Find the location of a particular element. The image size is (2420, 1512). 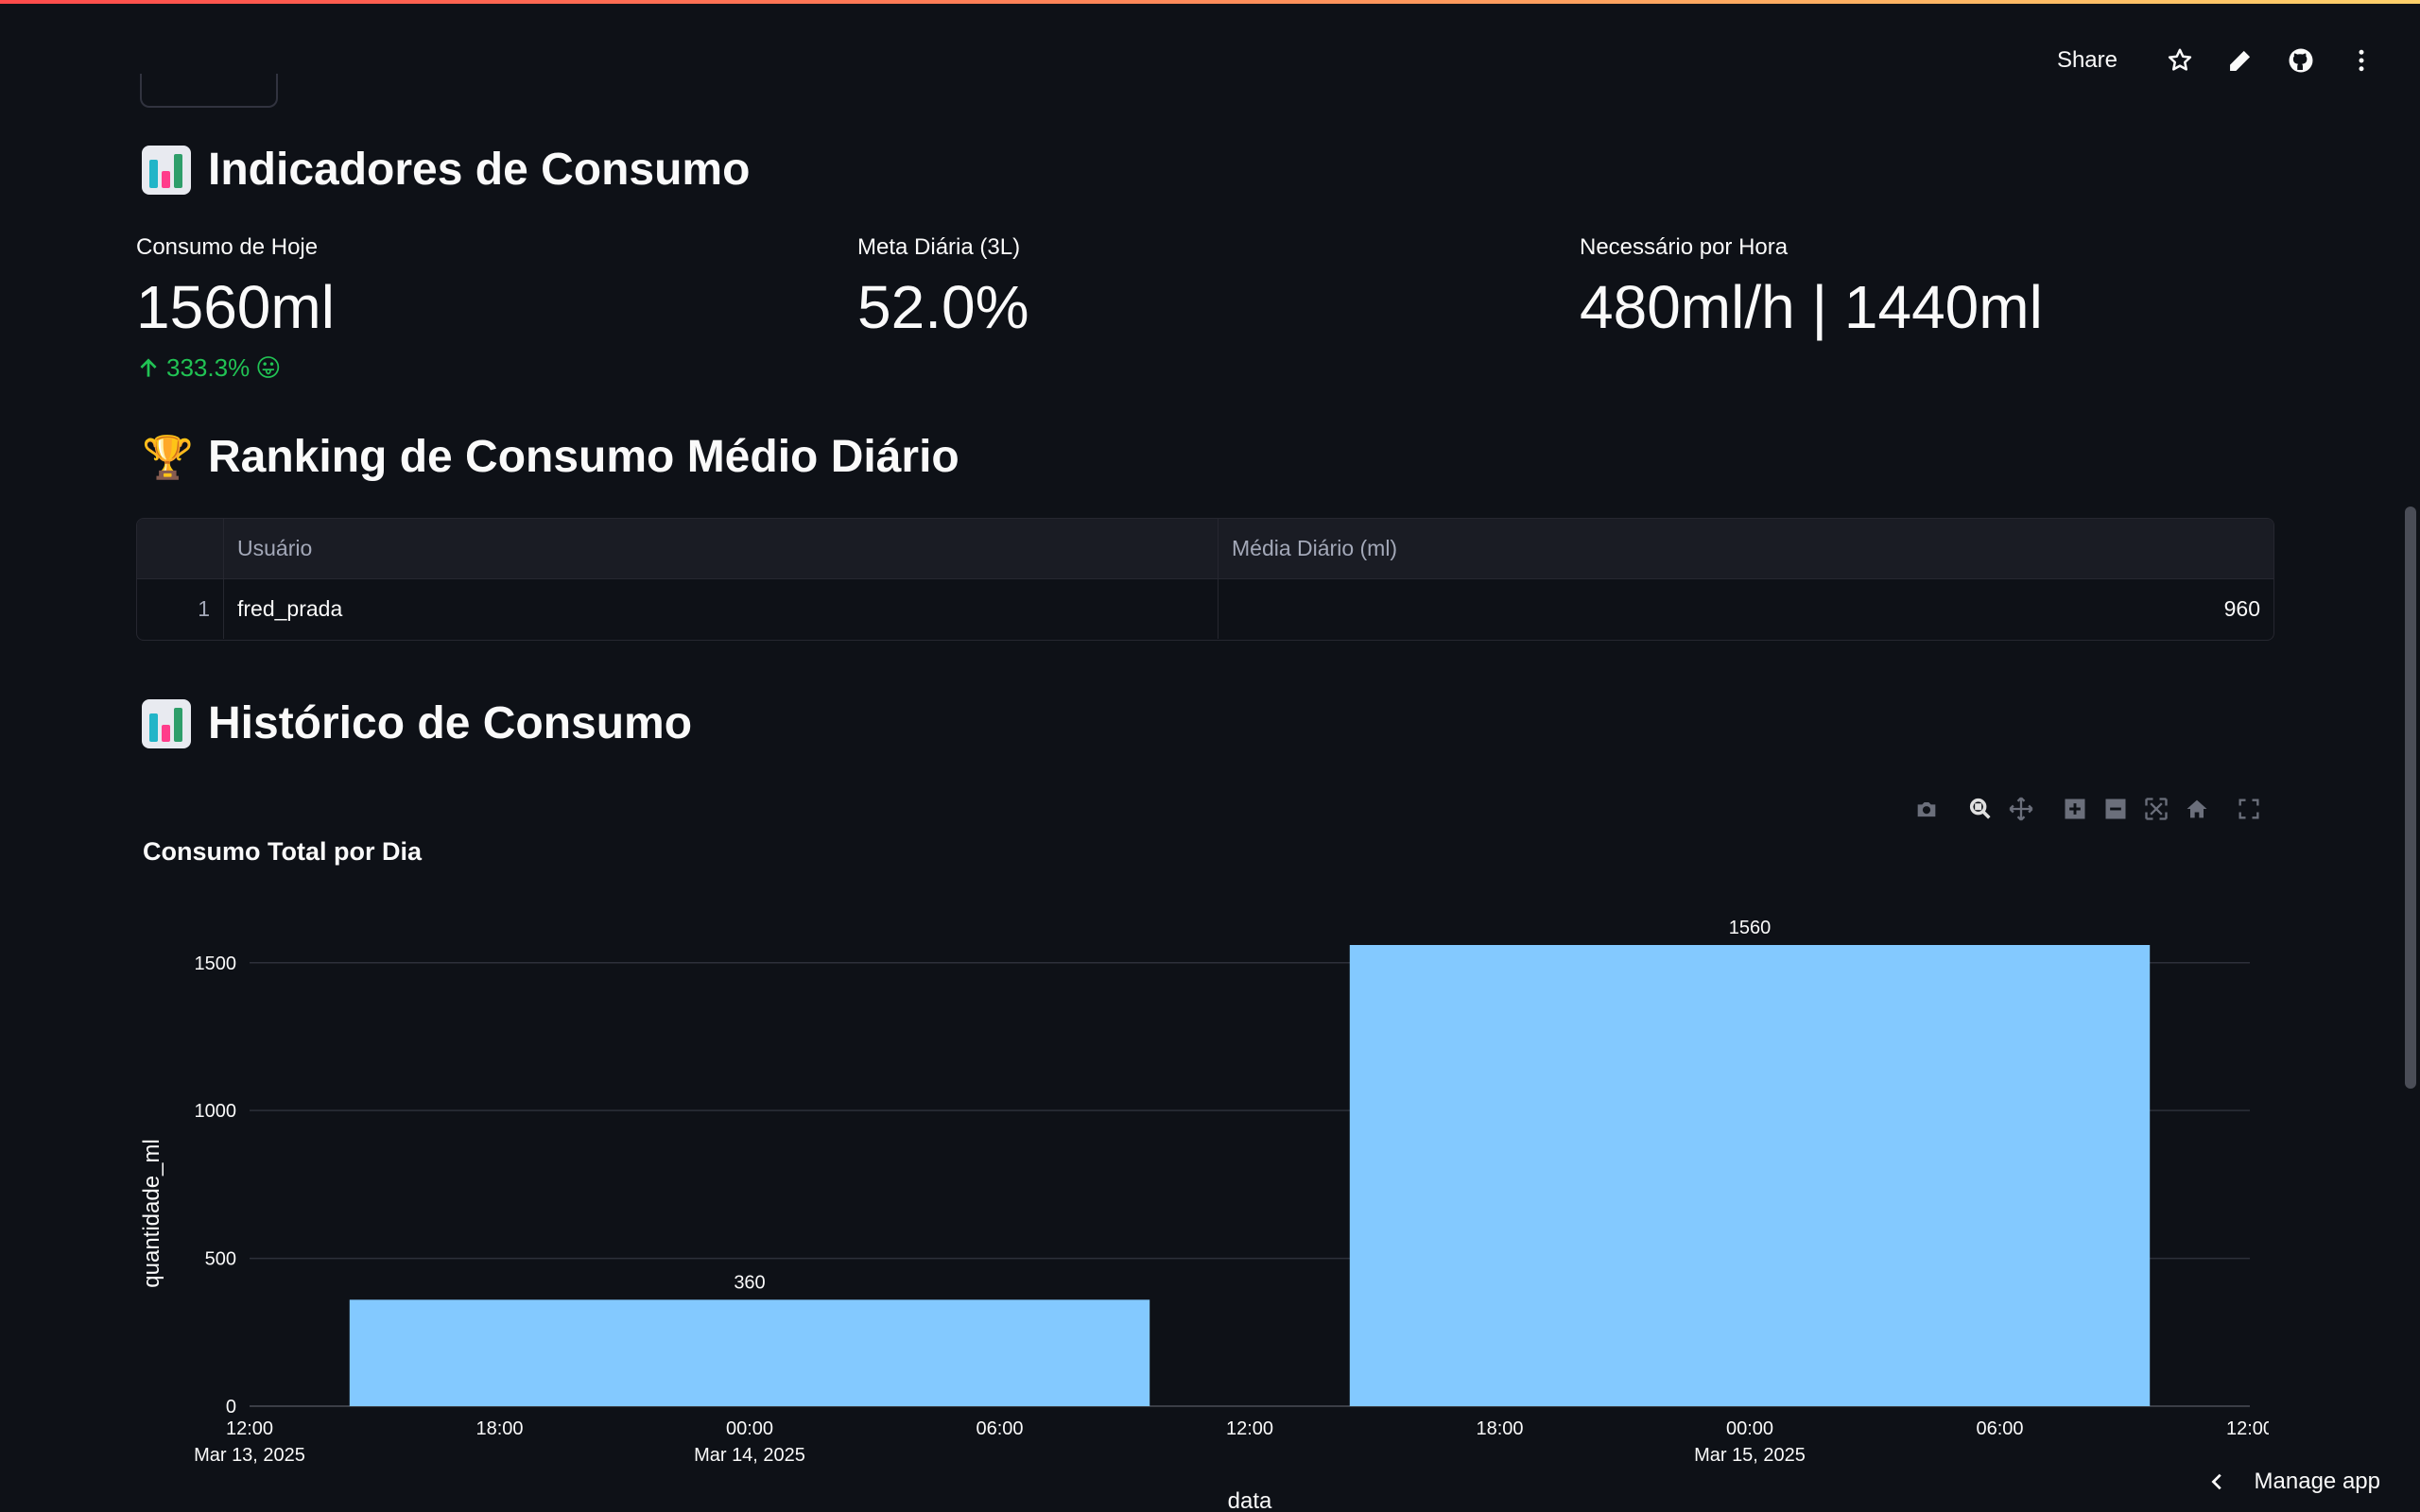

metric-label: Necessário por Hora is located at coordinates (1684, 247).